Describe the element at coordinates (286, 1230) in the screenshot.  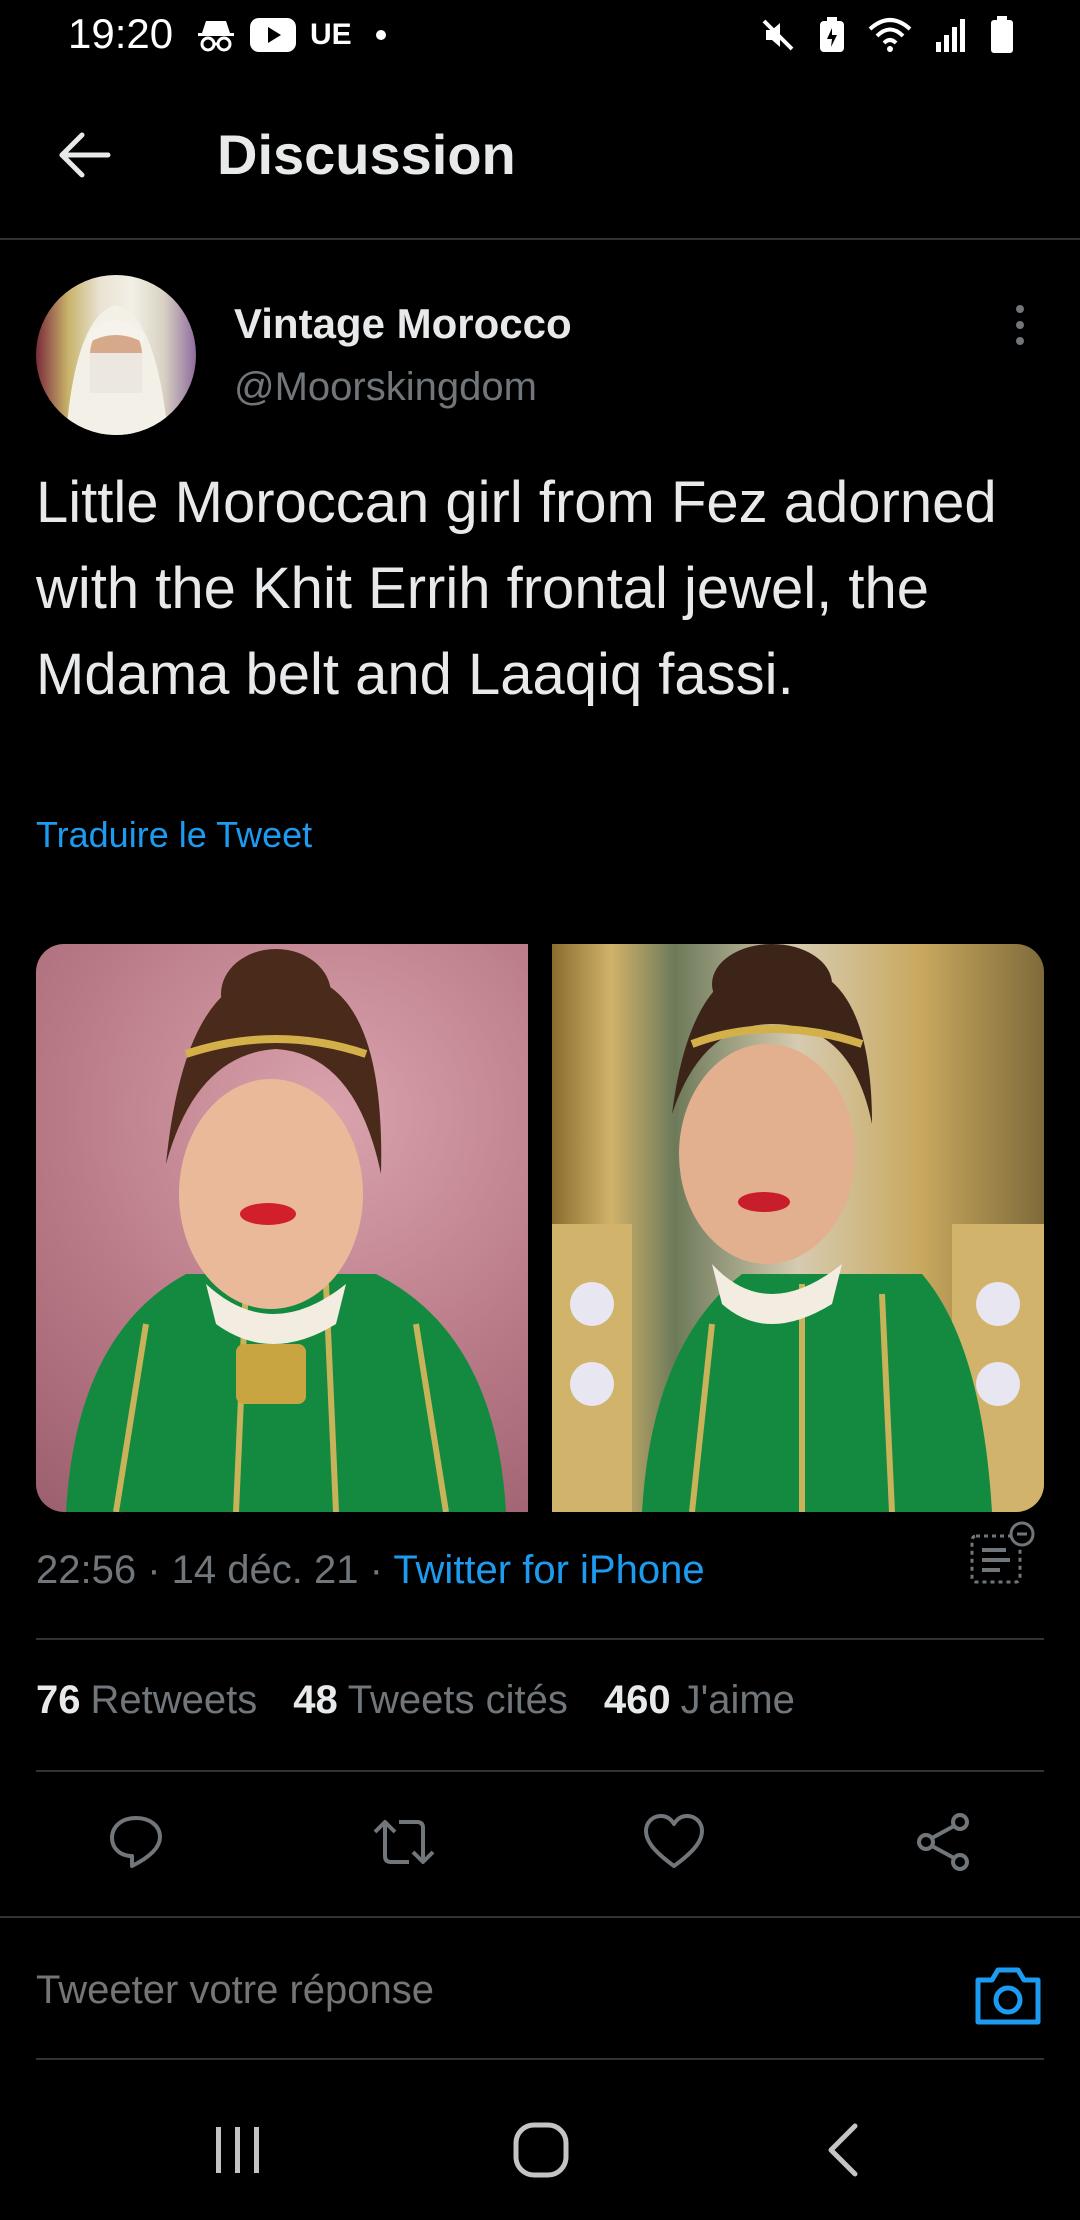
I see `photo-girl-pink-background` at that location.